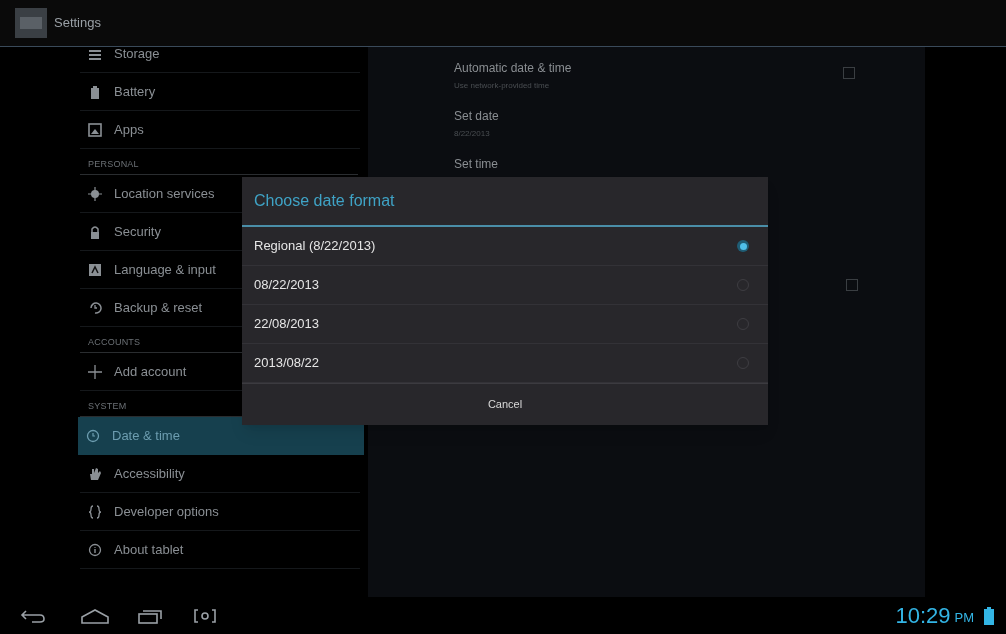 The image size is (1006, 634). Describe the element at coordinates (513, 68) in the screenshot. I see `setting-title: Automatic date & time` at that location.